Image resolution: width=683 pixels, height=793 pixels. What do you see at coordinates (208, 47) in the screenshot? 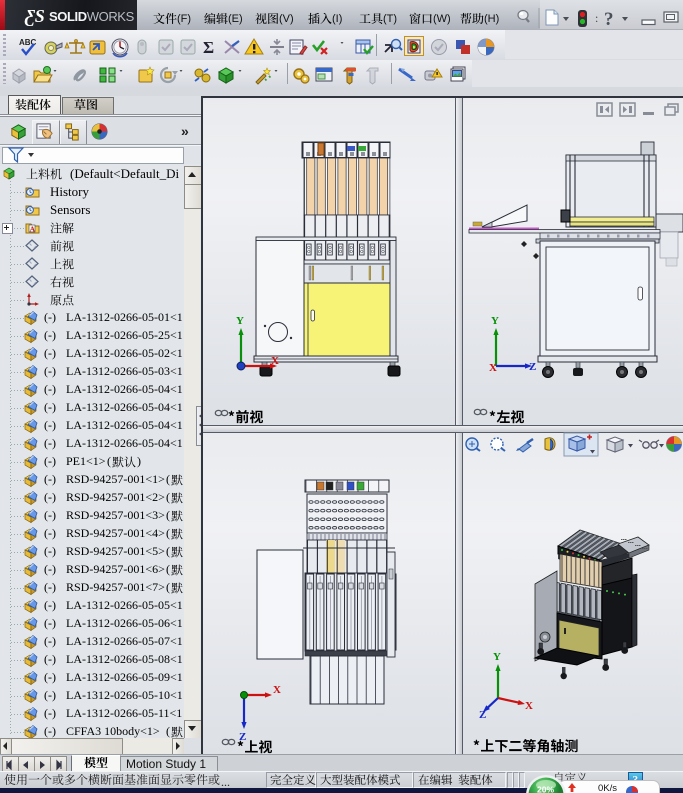
I see `svg-text: Σ` at bounding box center [208, 47].